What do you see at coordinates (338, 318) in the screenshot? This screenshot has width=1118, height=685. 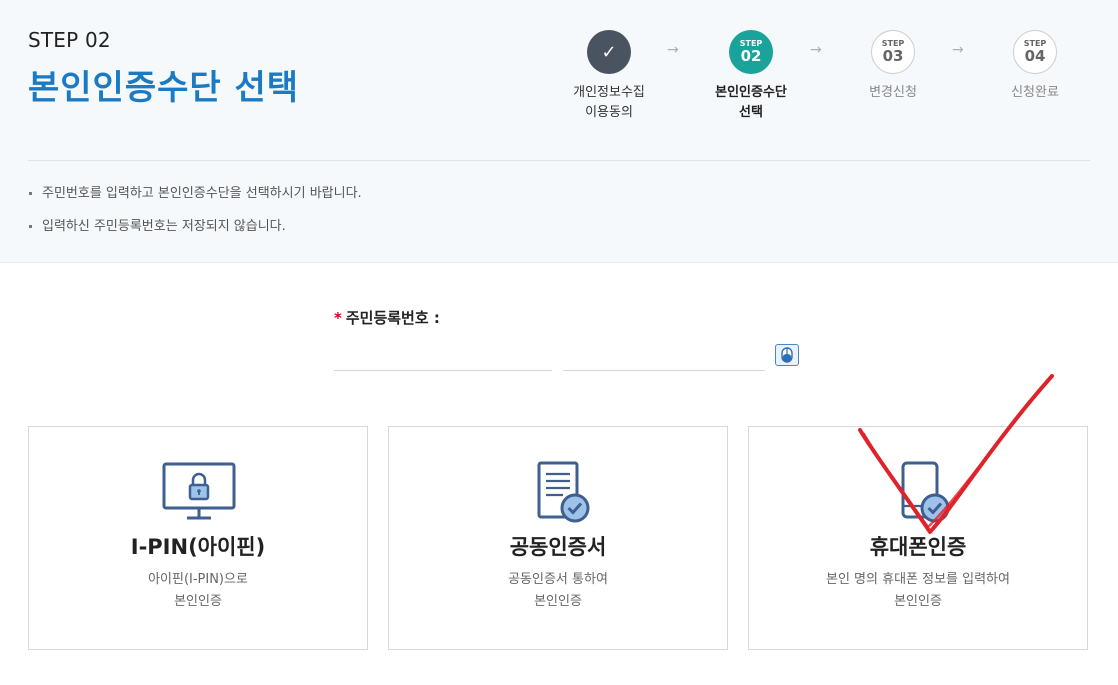 I see `required-mark: *` at bounding box center [338, 318].